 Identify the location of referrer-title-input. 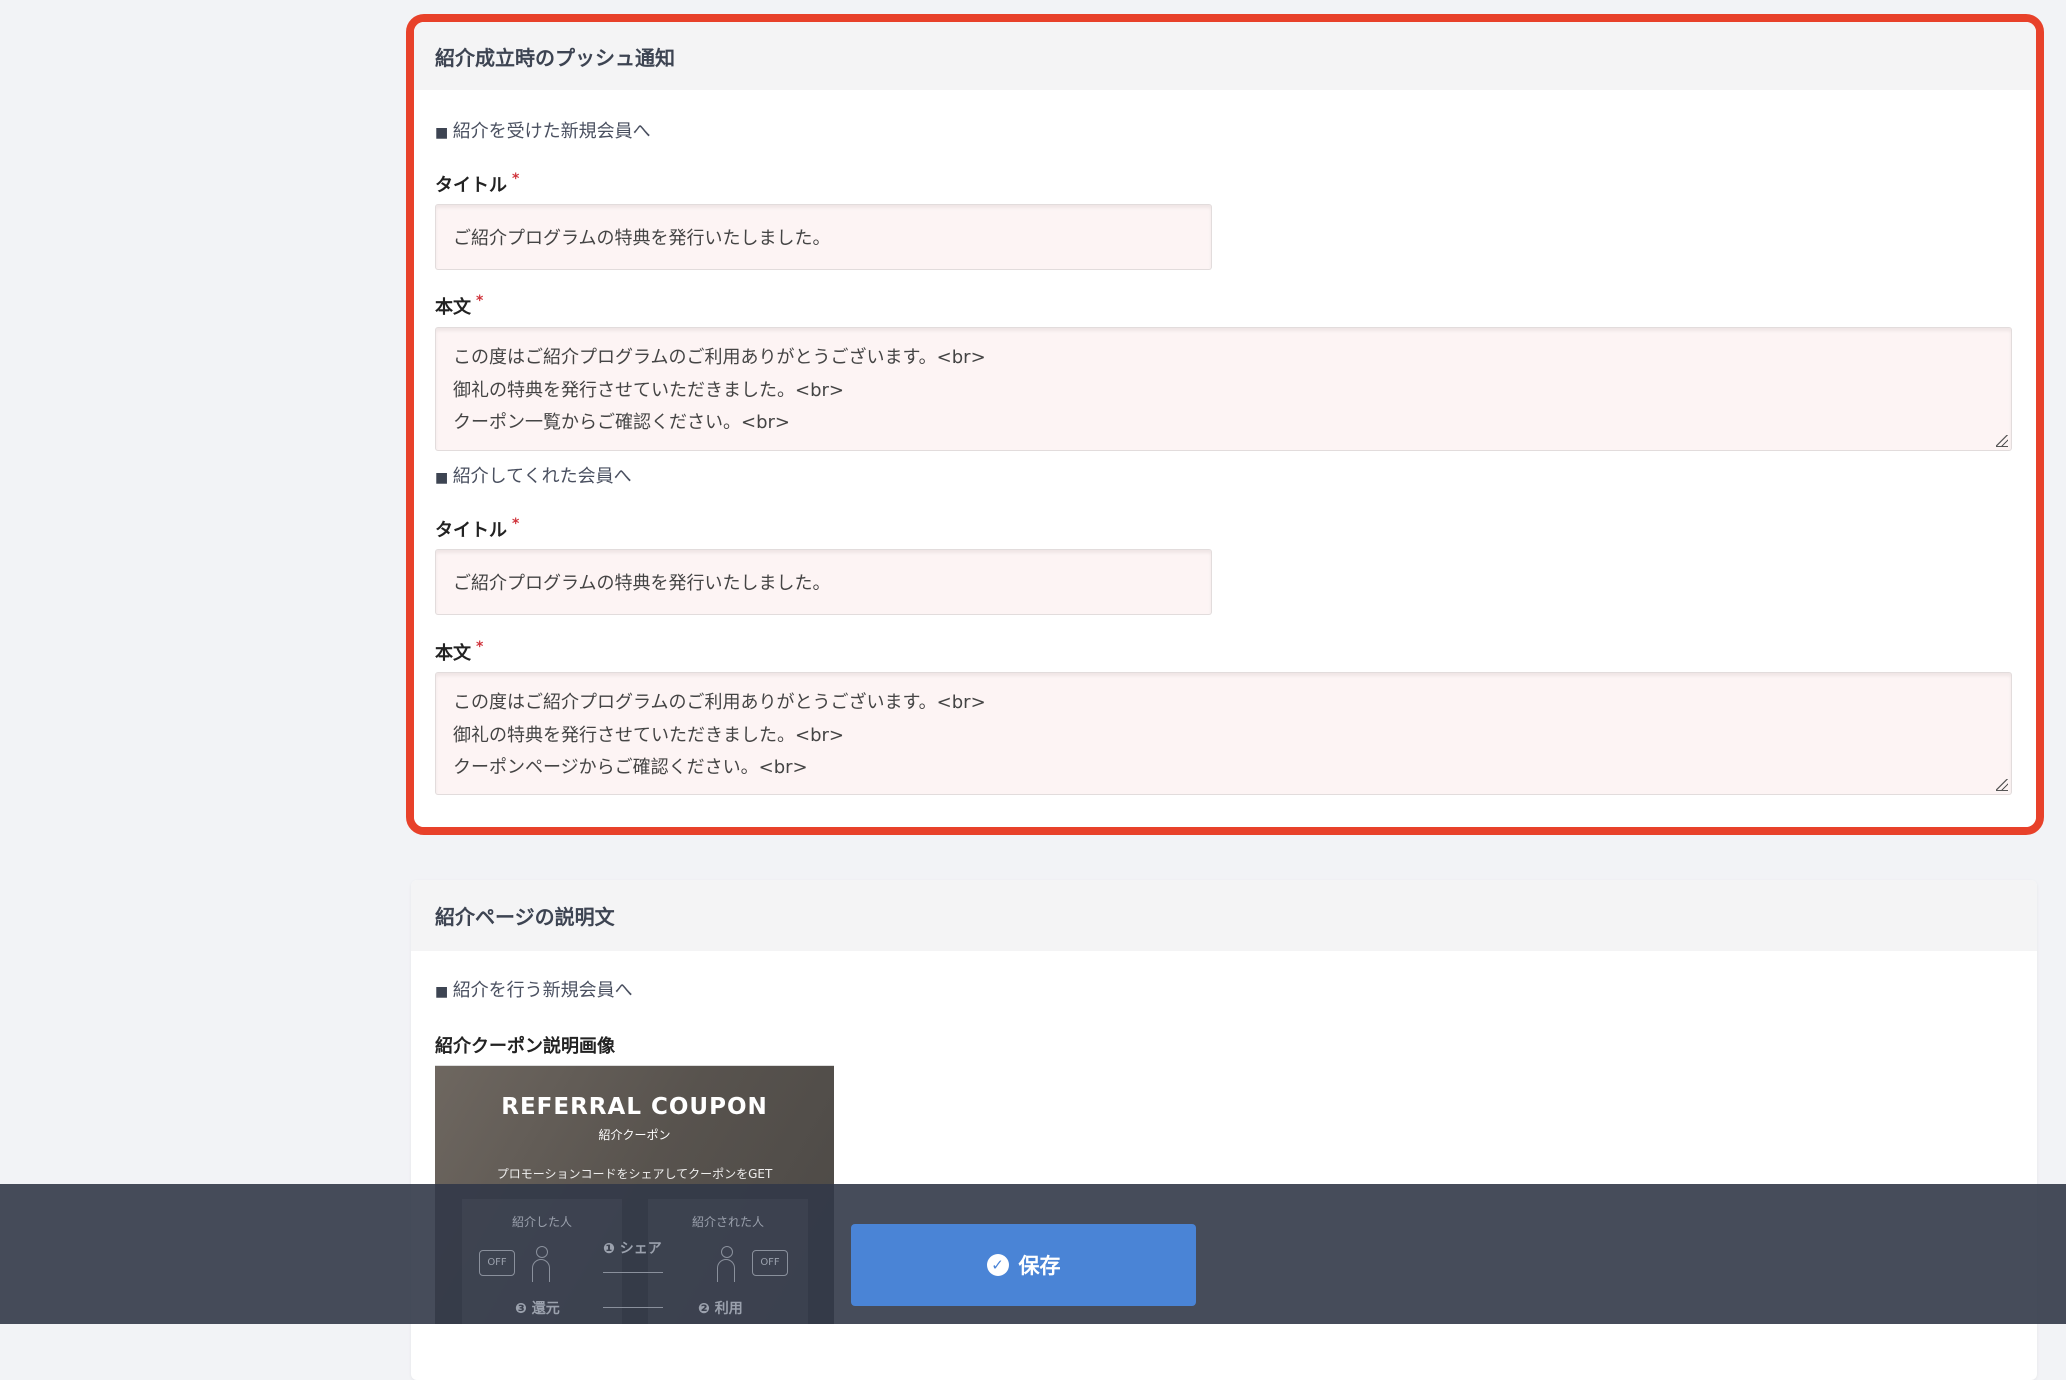
(823, 582).